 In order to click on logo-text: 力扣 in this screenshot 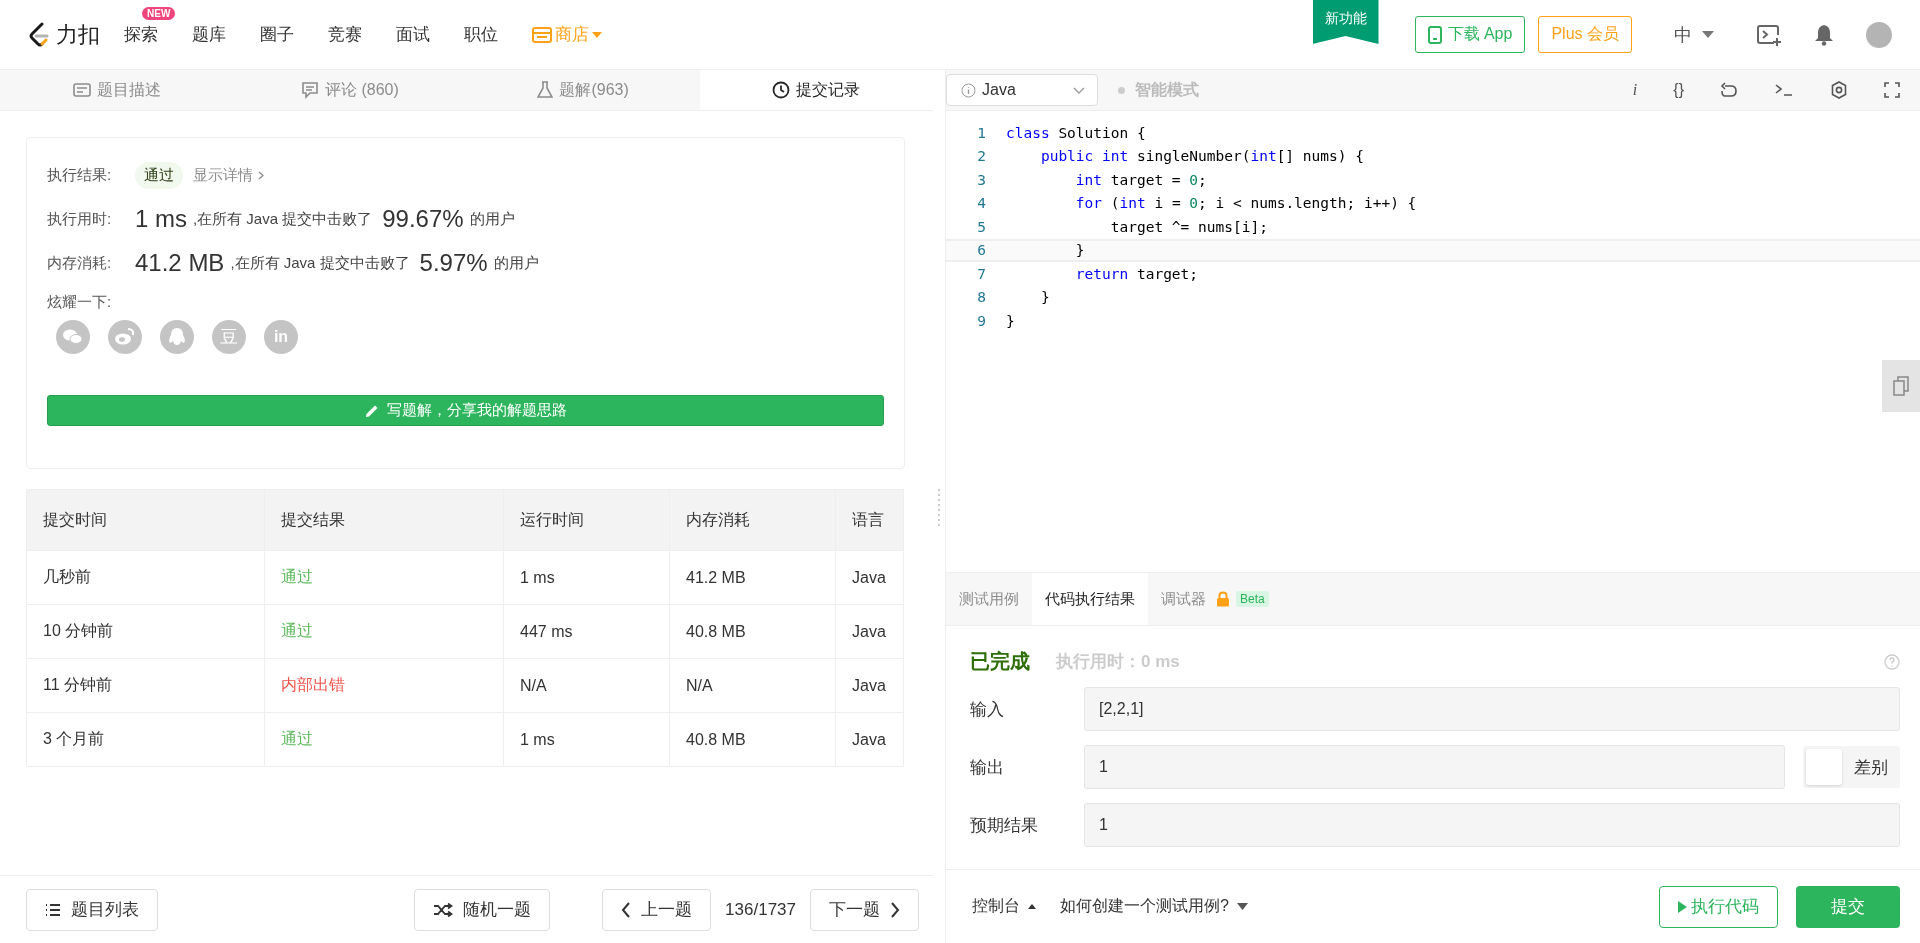, I will do `click(78, 34)`.